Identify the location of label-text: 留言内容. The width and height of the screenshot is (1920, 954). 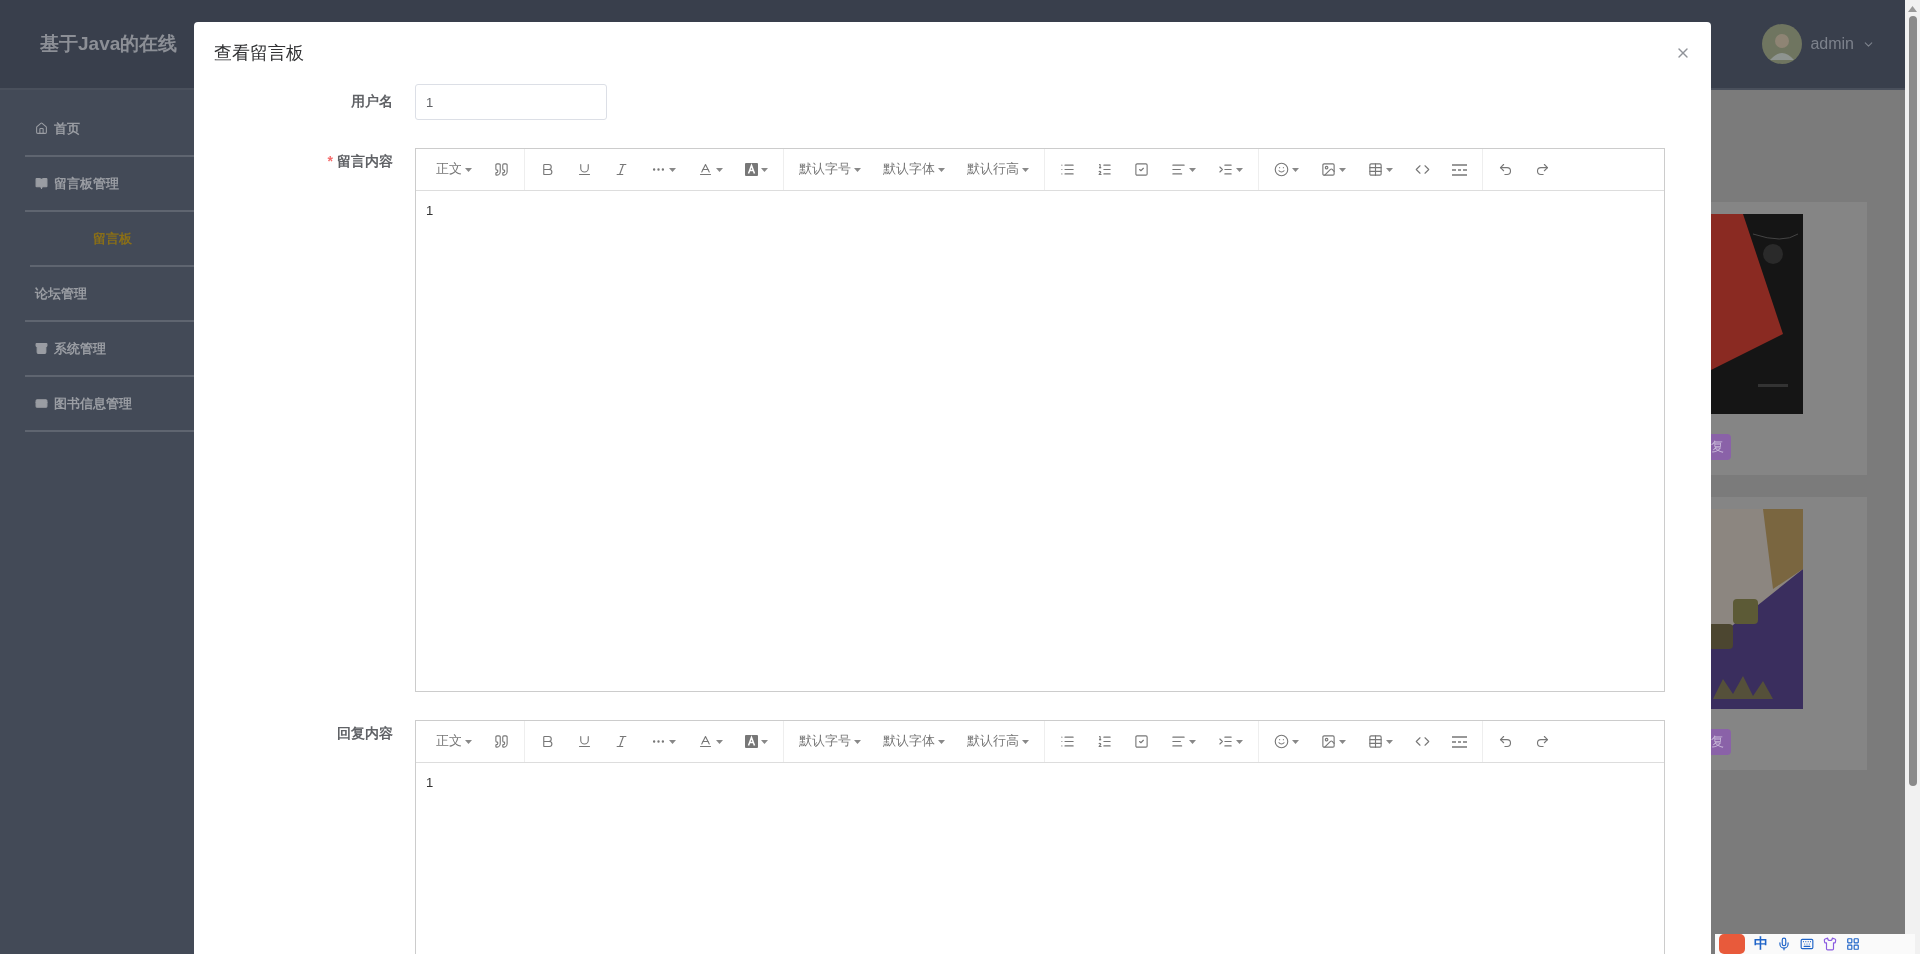
(365, 161).